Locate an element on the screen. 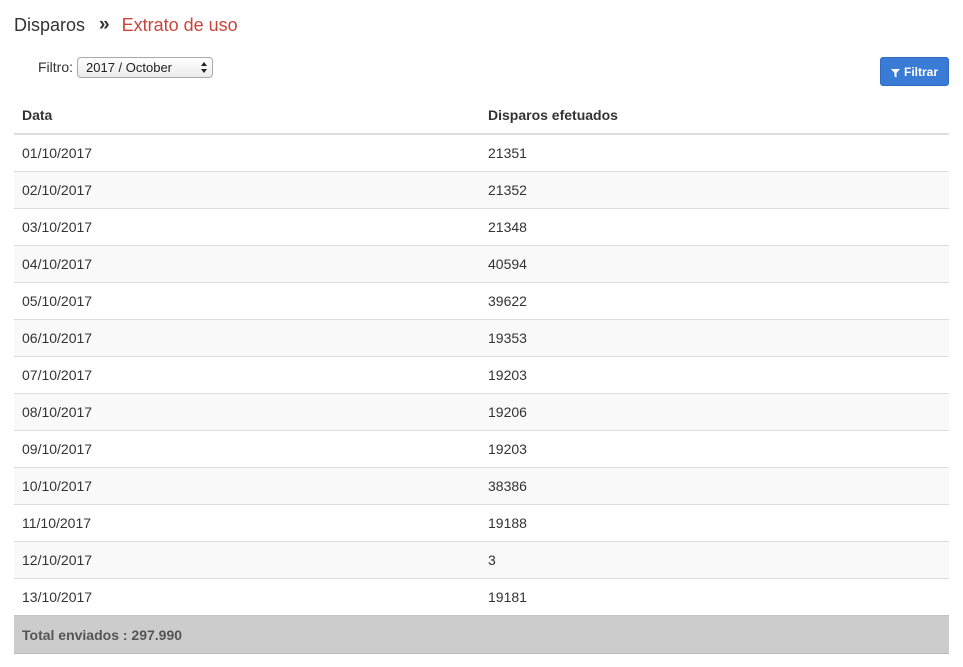 The width and height of the screenshot is (963, 667). cell-count: 19353 is located at coordinates (714, 338).